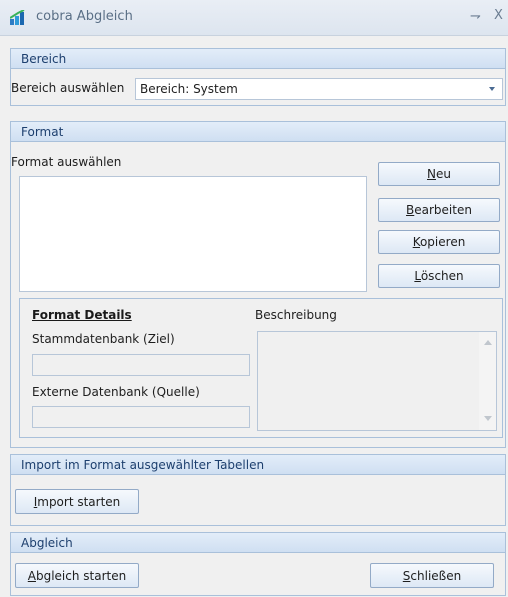 The width and height of the screenshot is (508, 597). Describe the element at coordinates (254, 18) in the screenshot. I see `title-bar: cobra Abgleich ⇁ X` at that location.